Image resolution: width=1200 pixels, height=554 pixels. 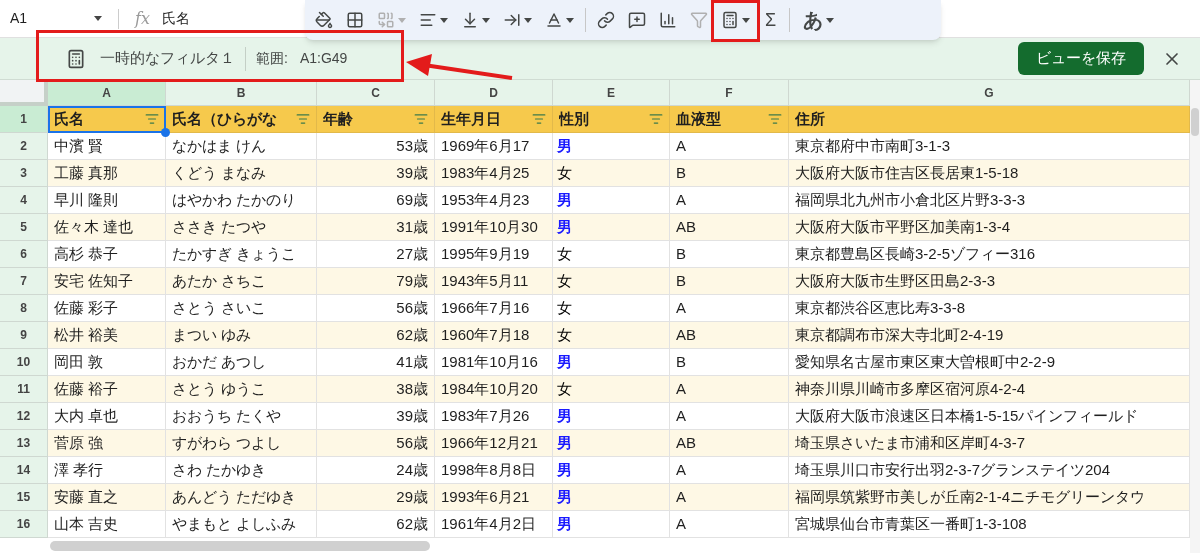 What do you see at coordinates (107, 362) in the screenshot?
I see `table-cell: 岡田 敦` at bounding box center [107, 362].